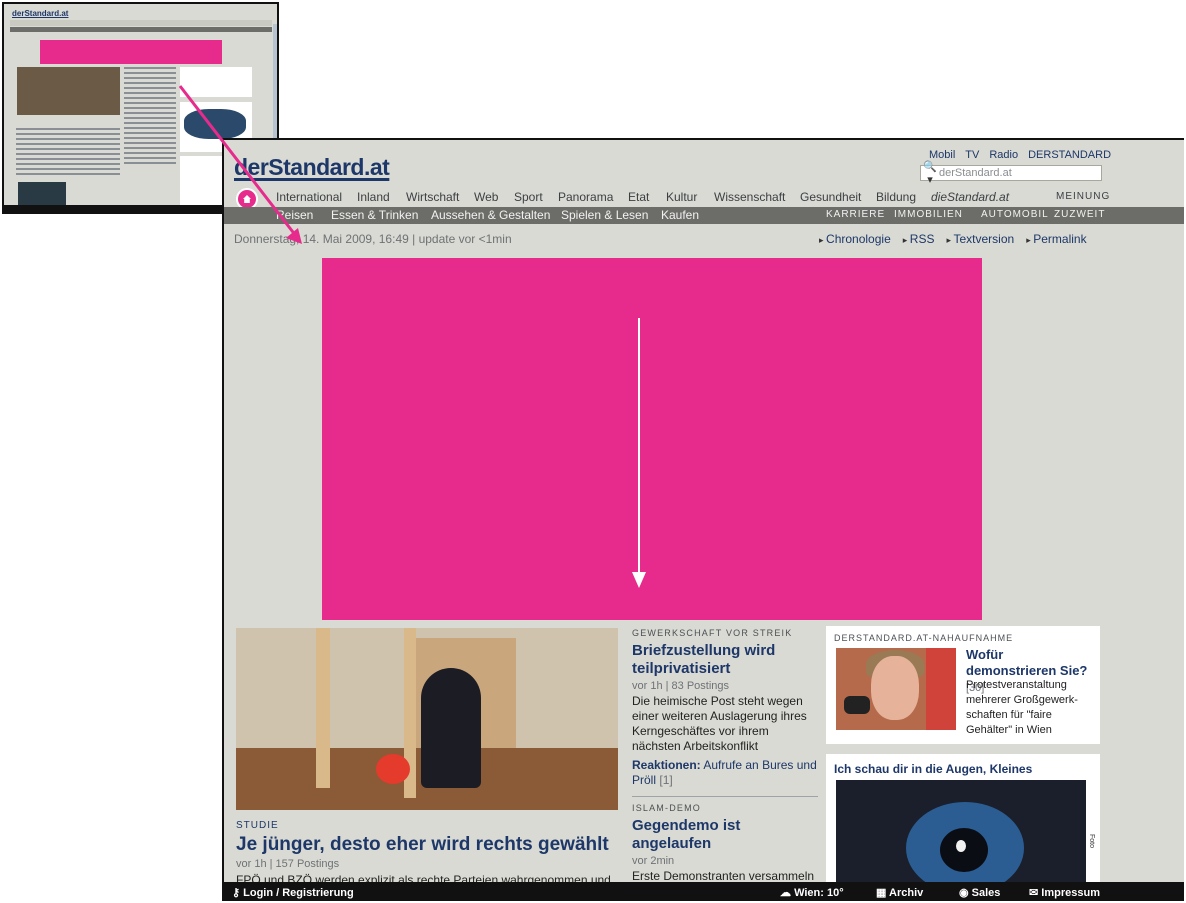  Describe the element at coordinates (919, 239) in the screenshot. I see `toolbar-rss: RSS` at that location.